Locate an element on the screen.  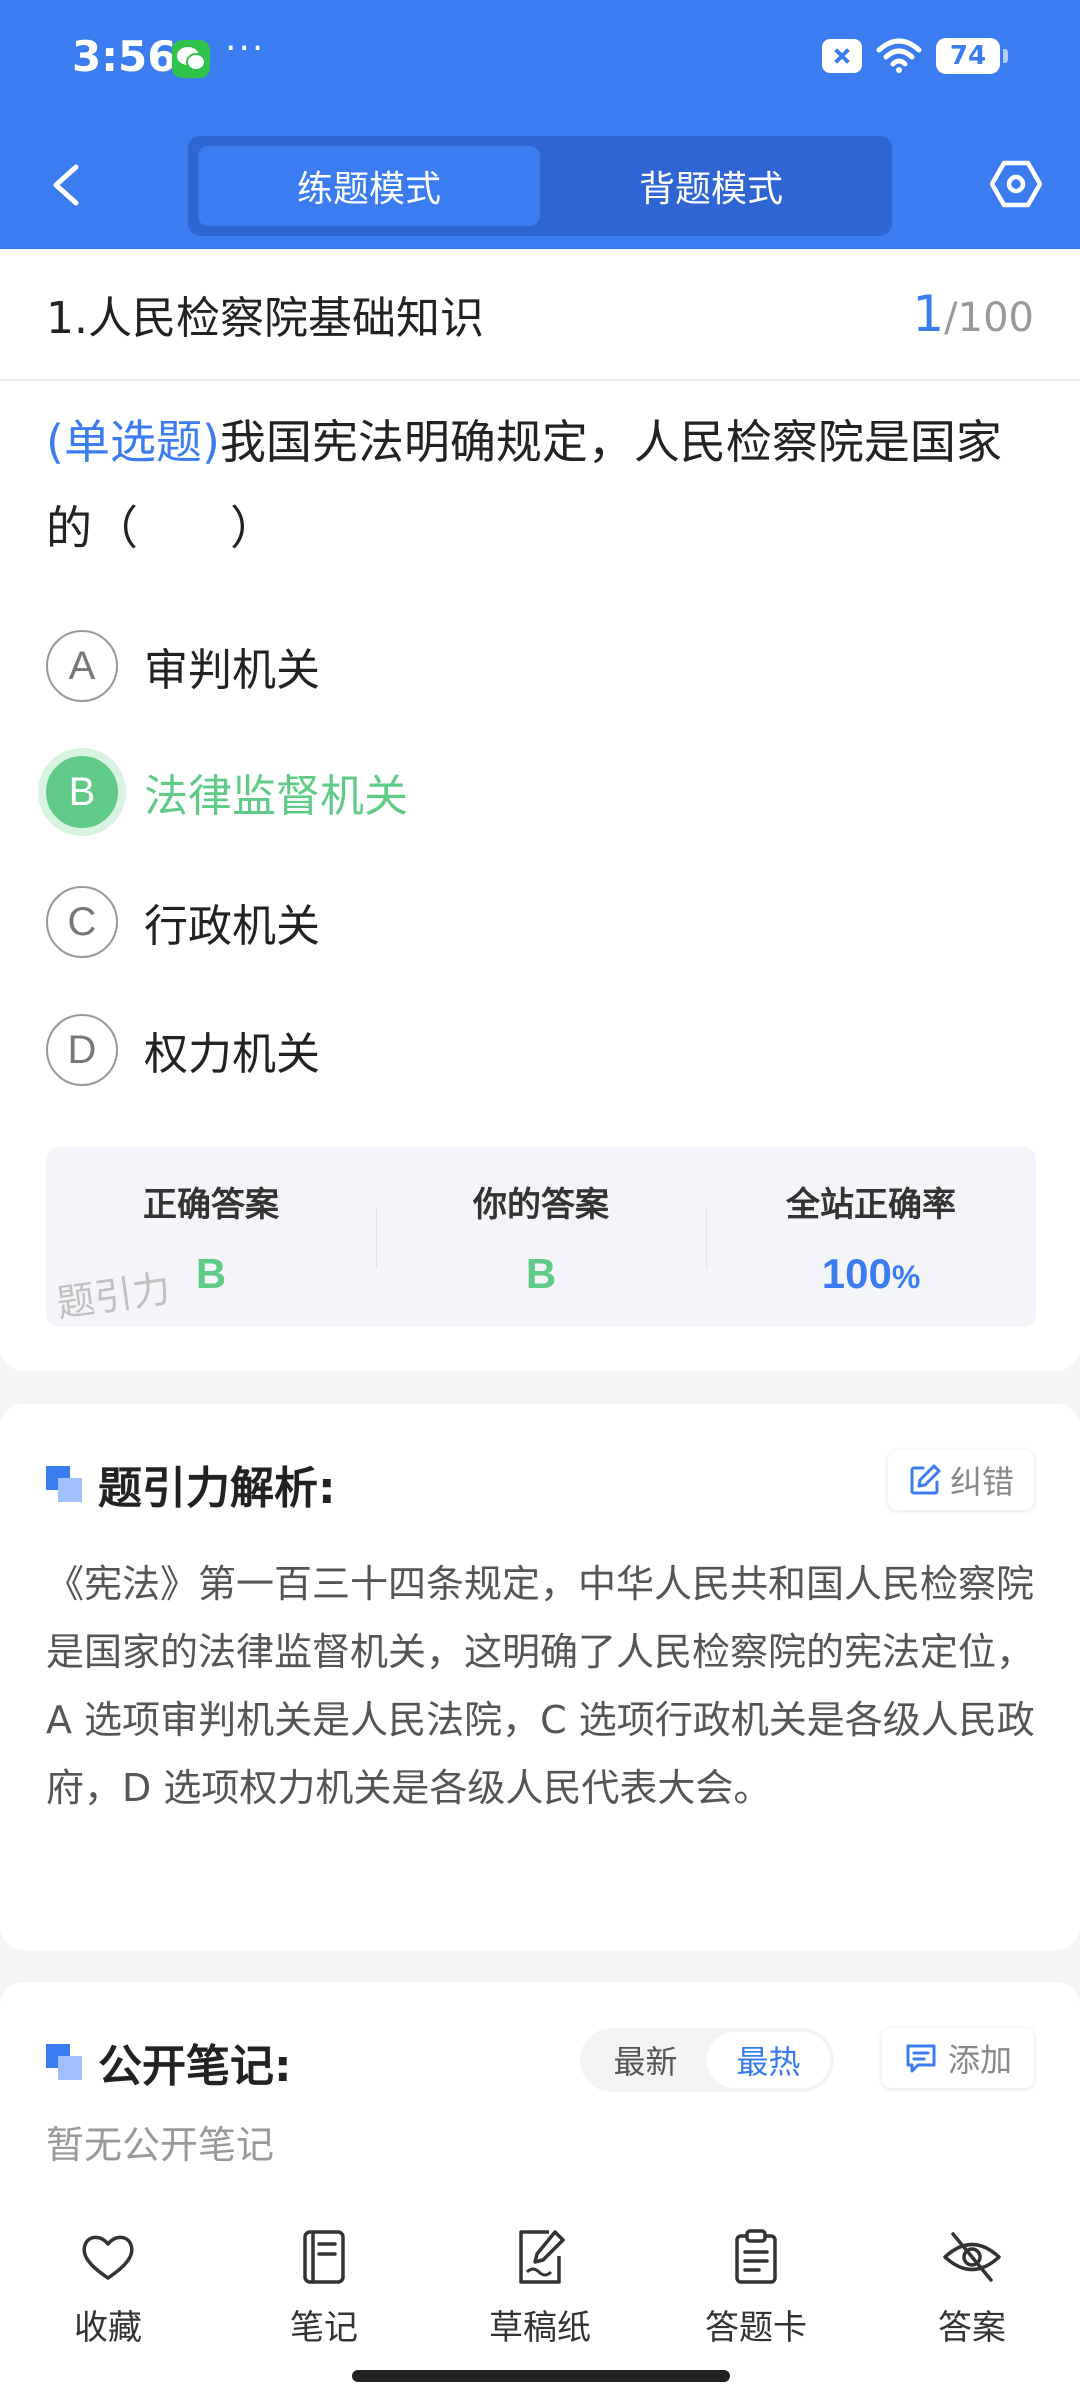
status-right-group: 74 is located at coordinates (915, 56).